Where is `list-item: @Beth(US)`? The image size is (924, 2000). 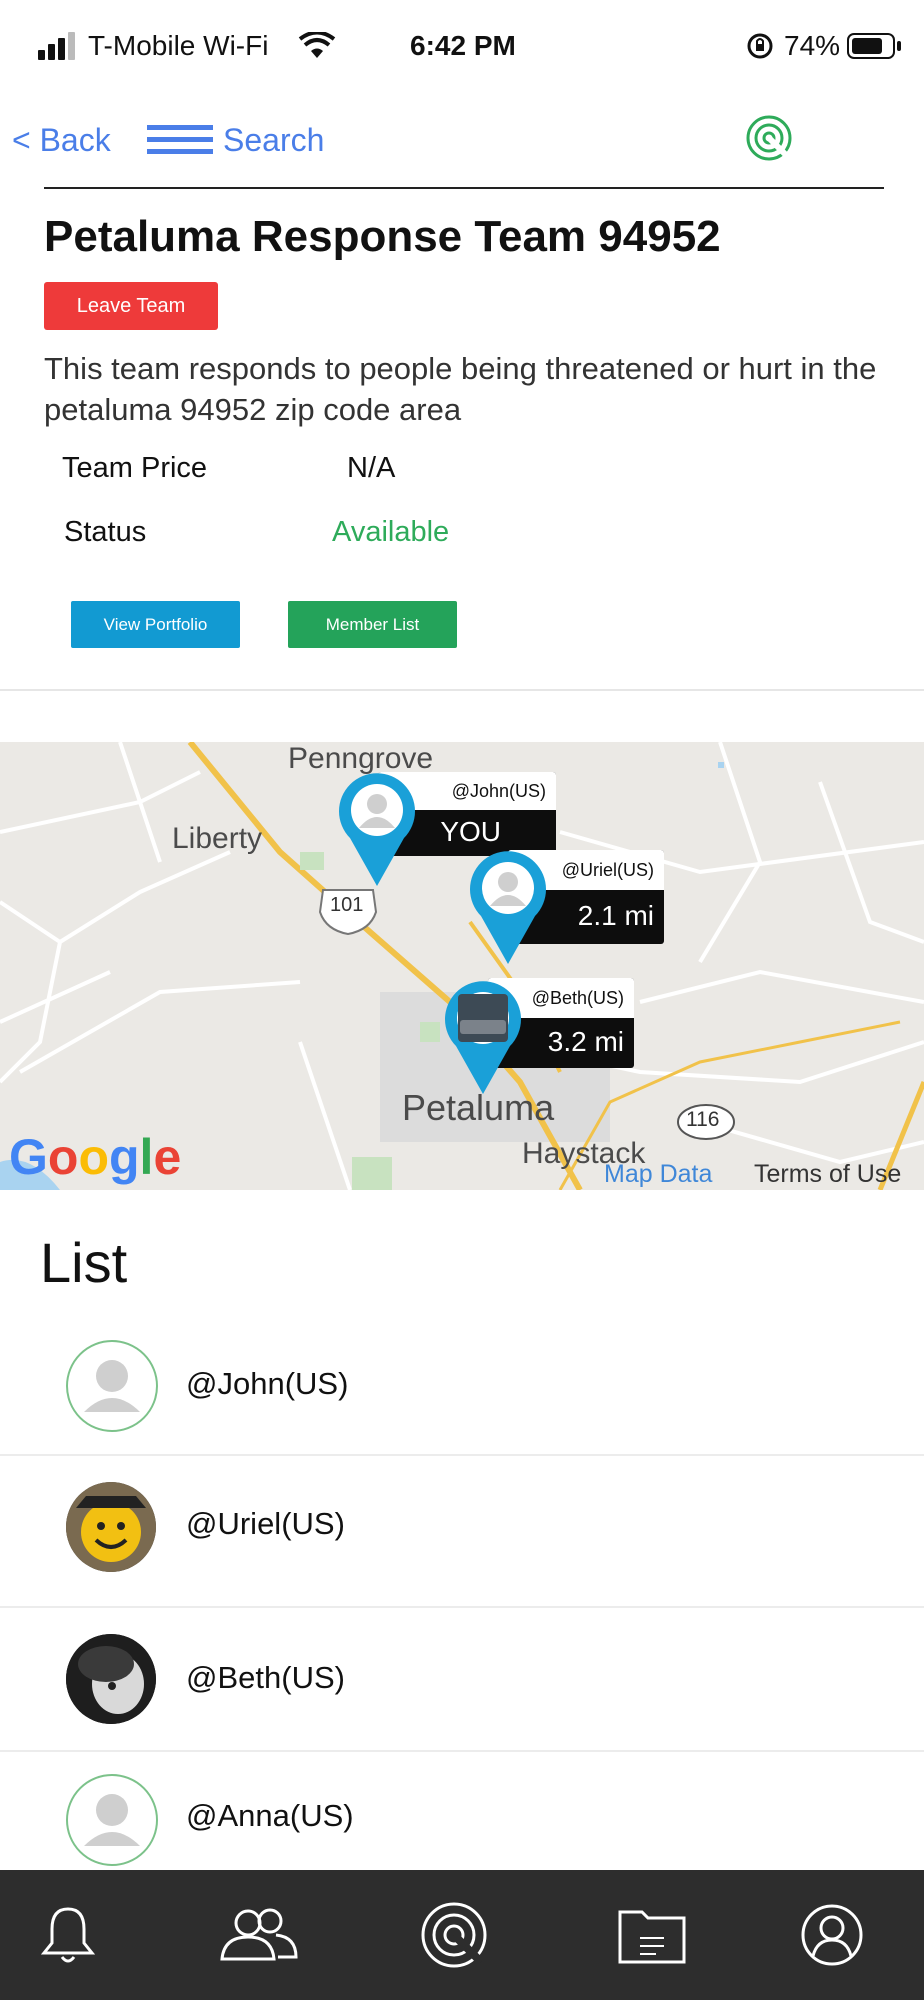 list-item: @Beth(US) is located at coordinates (462, 1692).